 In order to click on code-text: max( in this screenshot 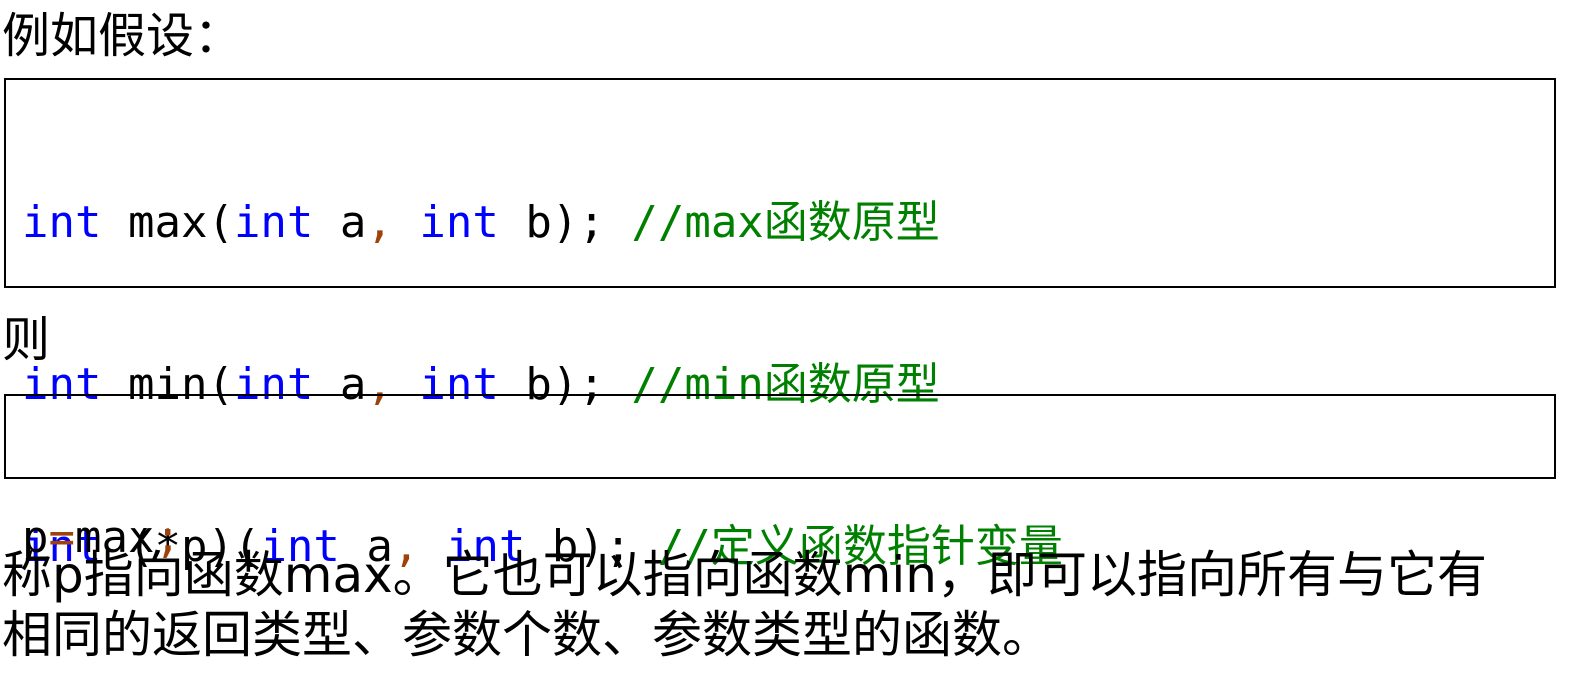, I will do `click(167, 222)`.